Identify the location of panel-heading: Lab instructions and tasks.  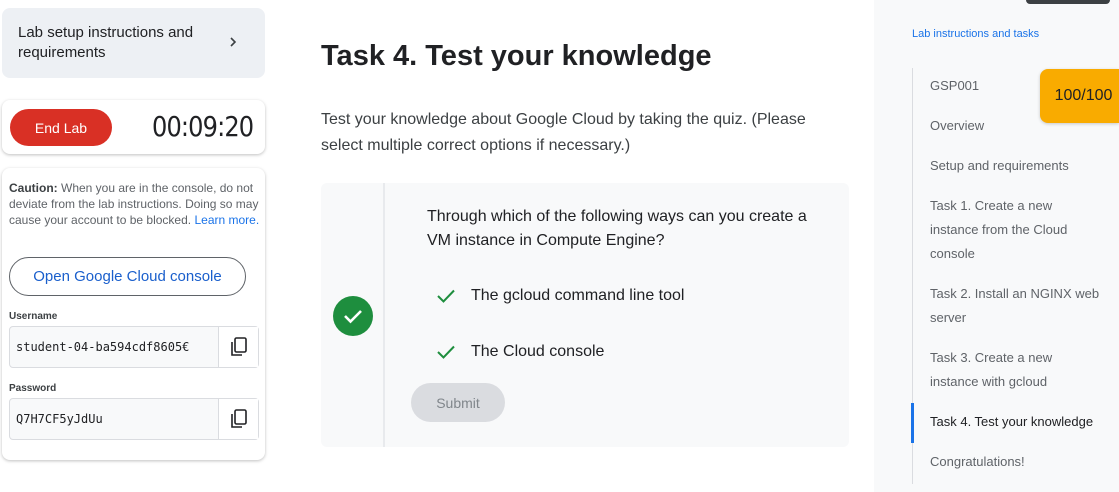
(976, 34).